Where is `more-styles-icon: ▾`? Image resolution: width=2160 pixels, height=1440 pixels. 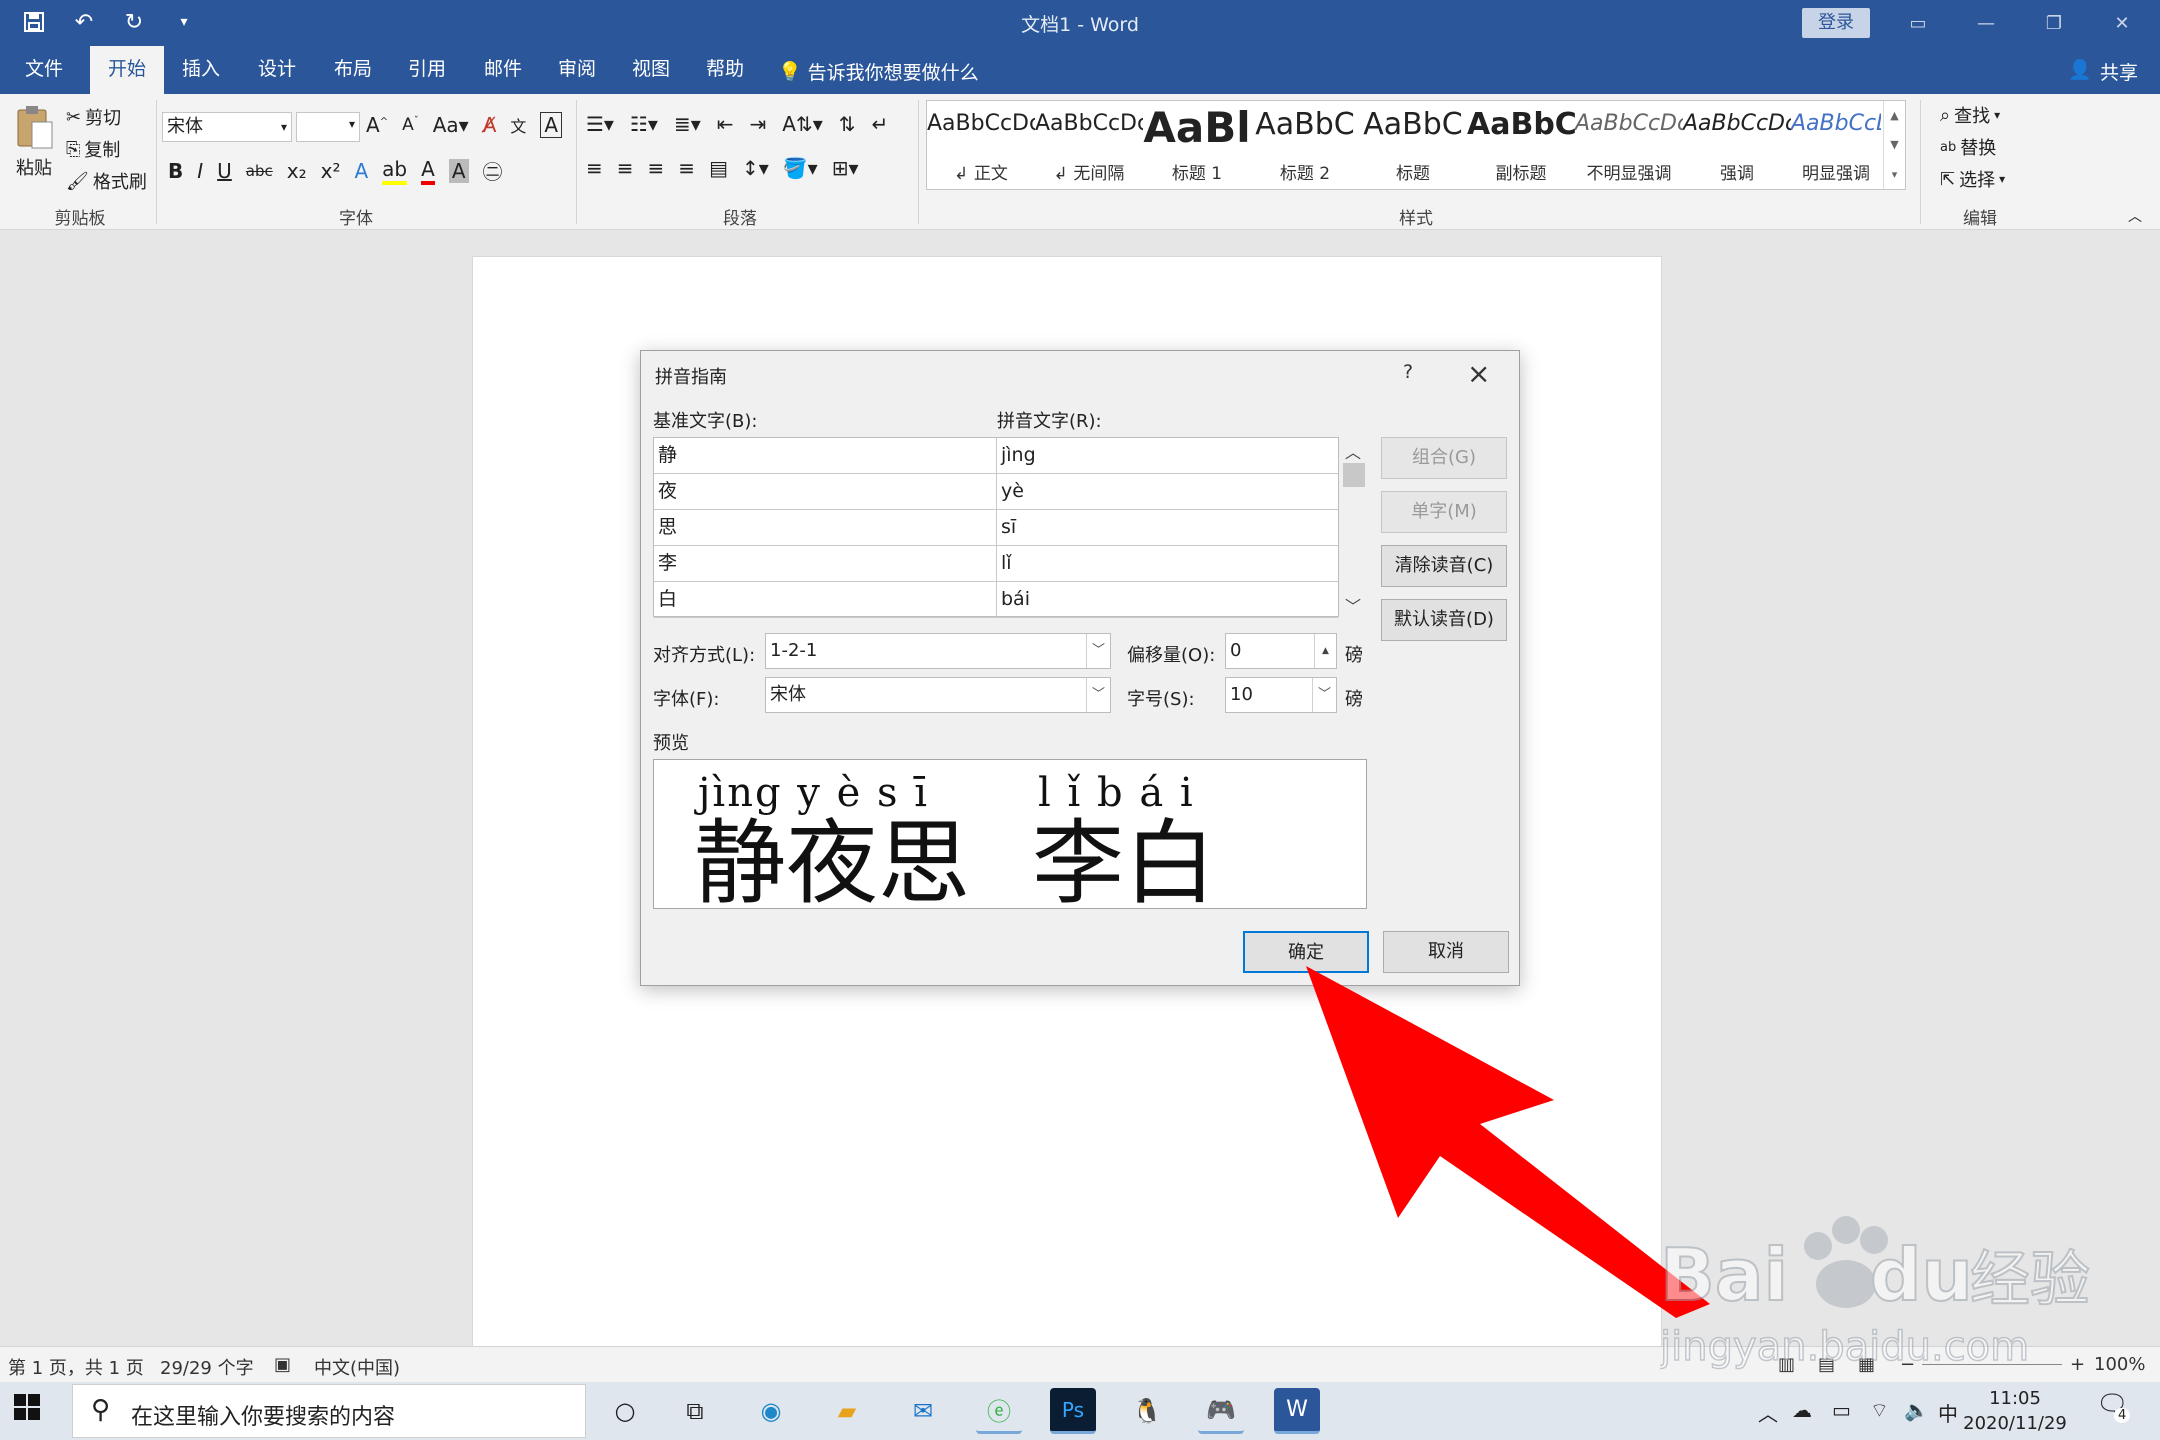
more-styles-icon: ▾ is located at coordinates (1895, 174).